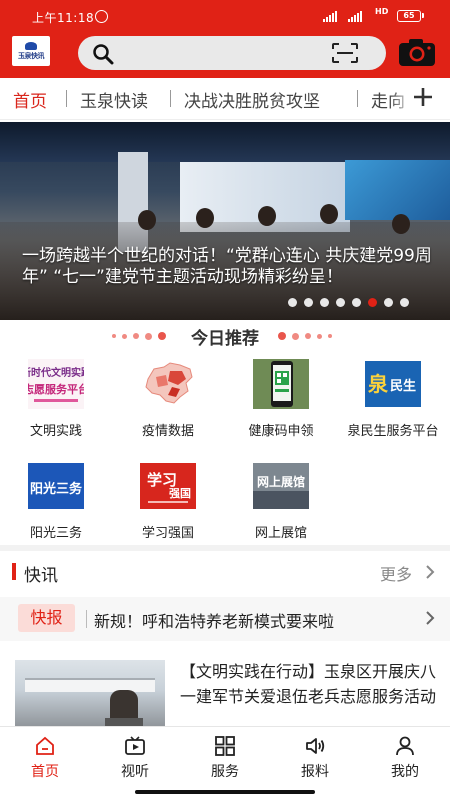 This screenshot has height=800, width=450. I want to click on online-exhibition-icon: 网上展馆, so click(281, 486).